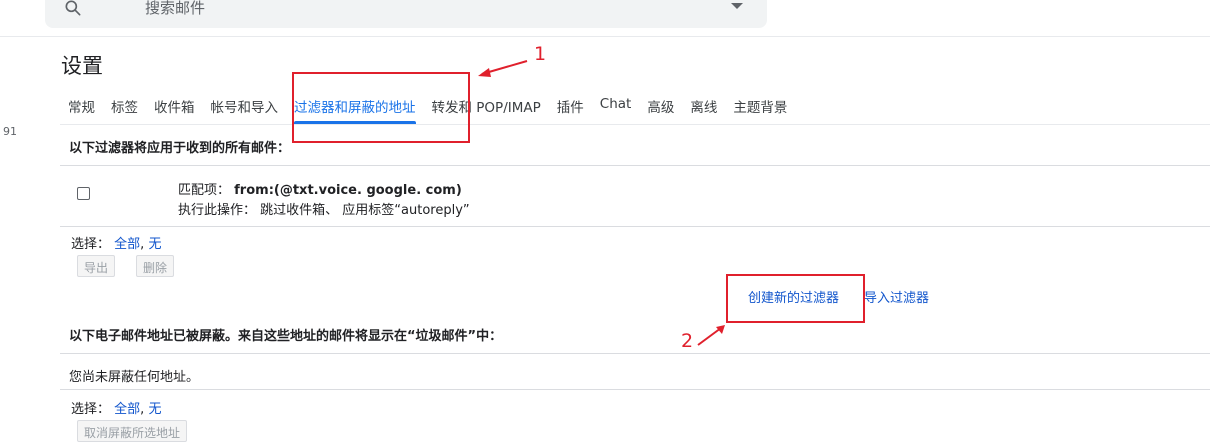 The width and height of the screenshot is (1210, 448). Describe the element at coordinates (82, 66) in the screenshot. I see `page-title: 设置` at that location.